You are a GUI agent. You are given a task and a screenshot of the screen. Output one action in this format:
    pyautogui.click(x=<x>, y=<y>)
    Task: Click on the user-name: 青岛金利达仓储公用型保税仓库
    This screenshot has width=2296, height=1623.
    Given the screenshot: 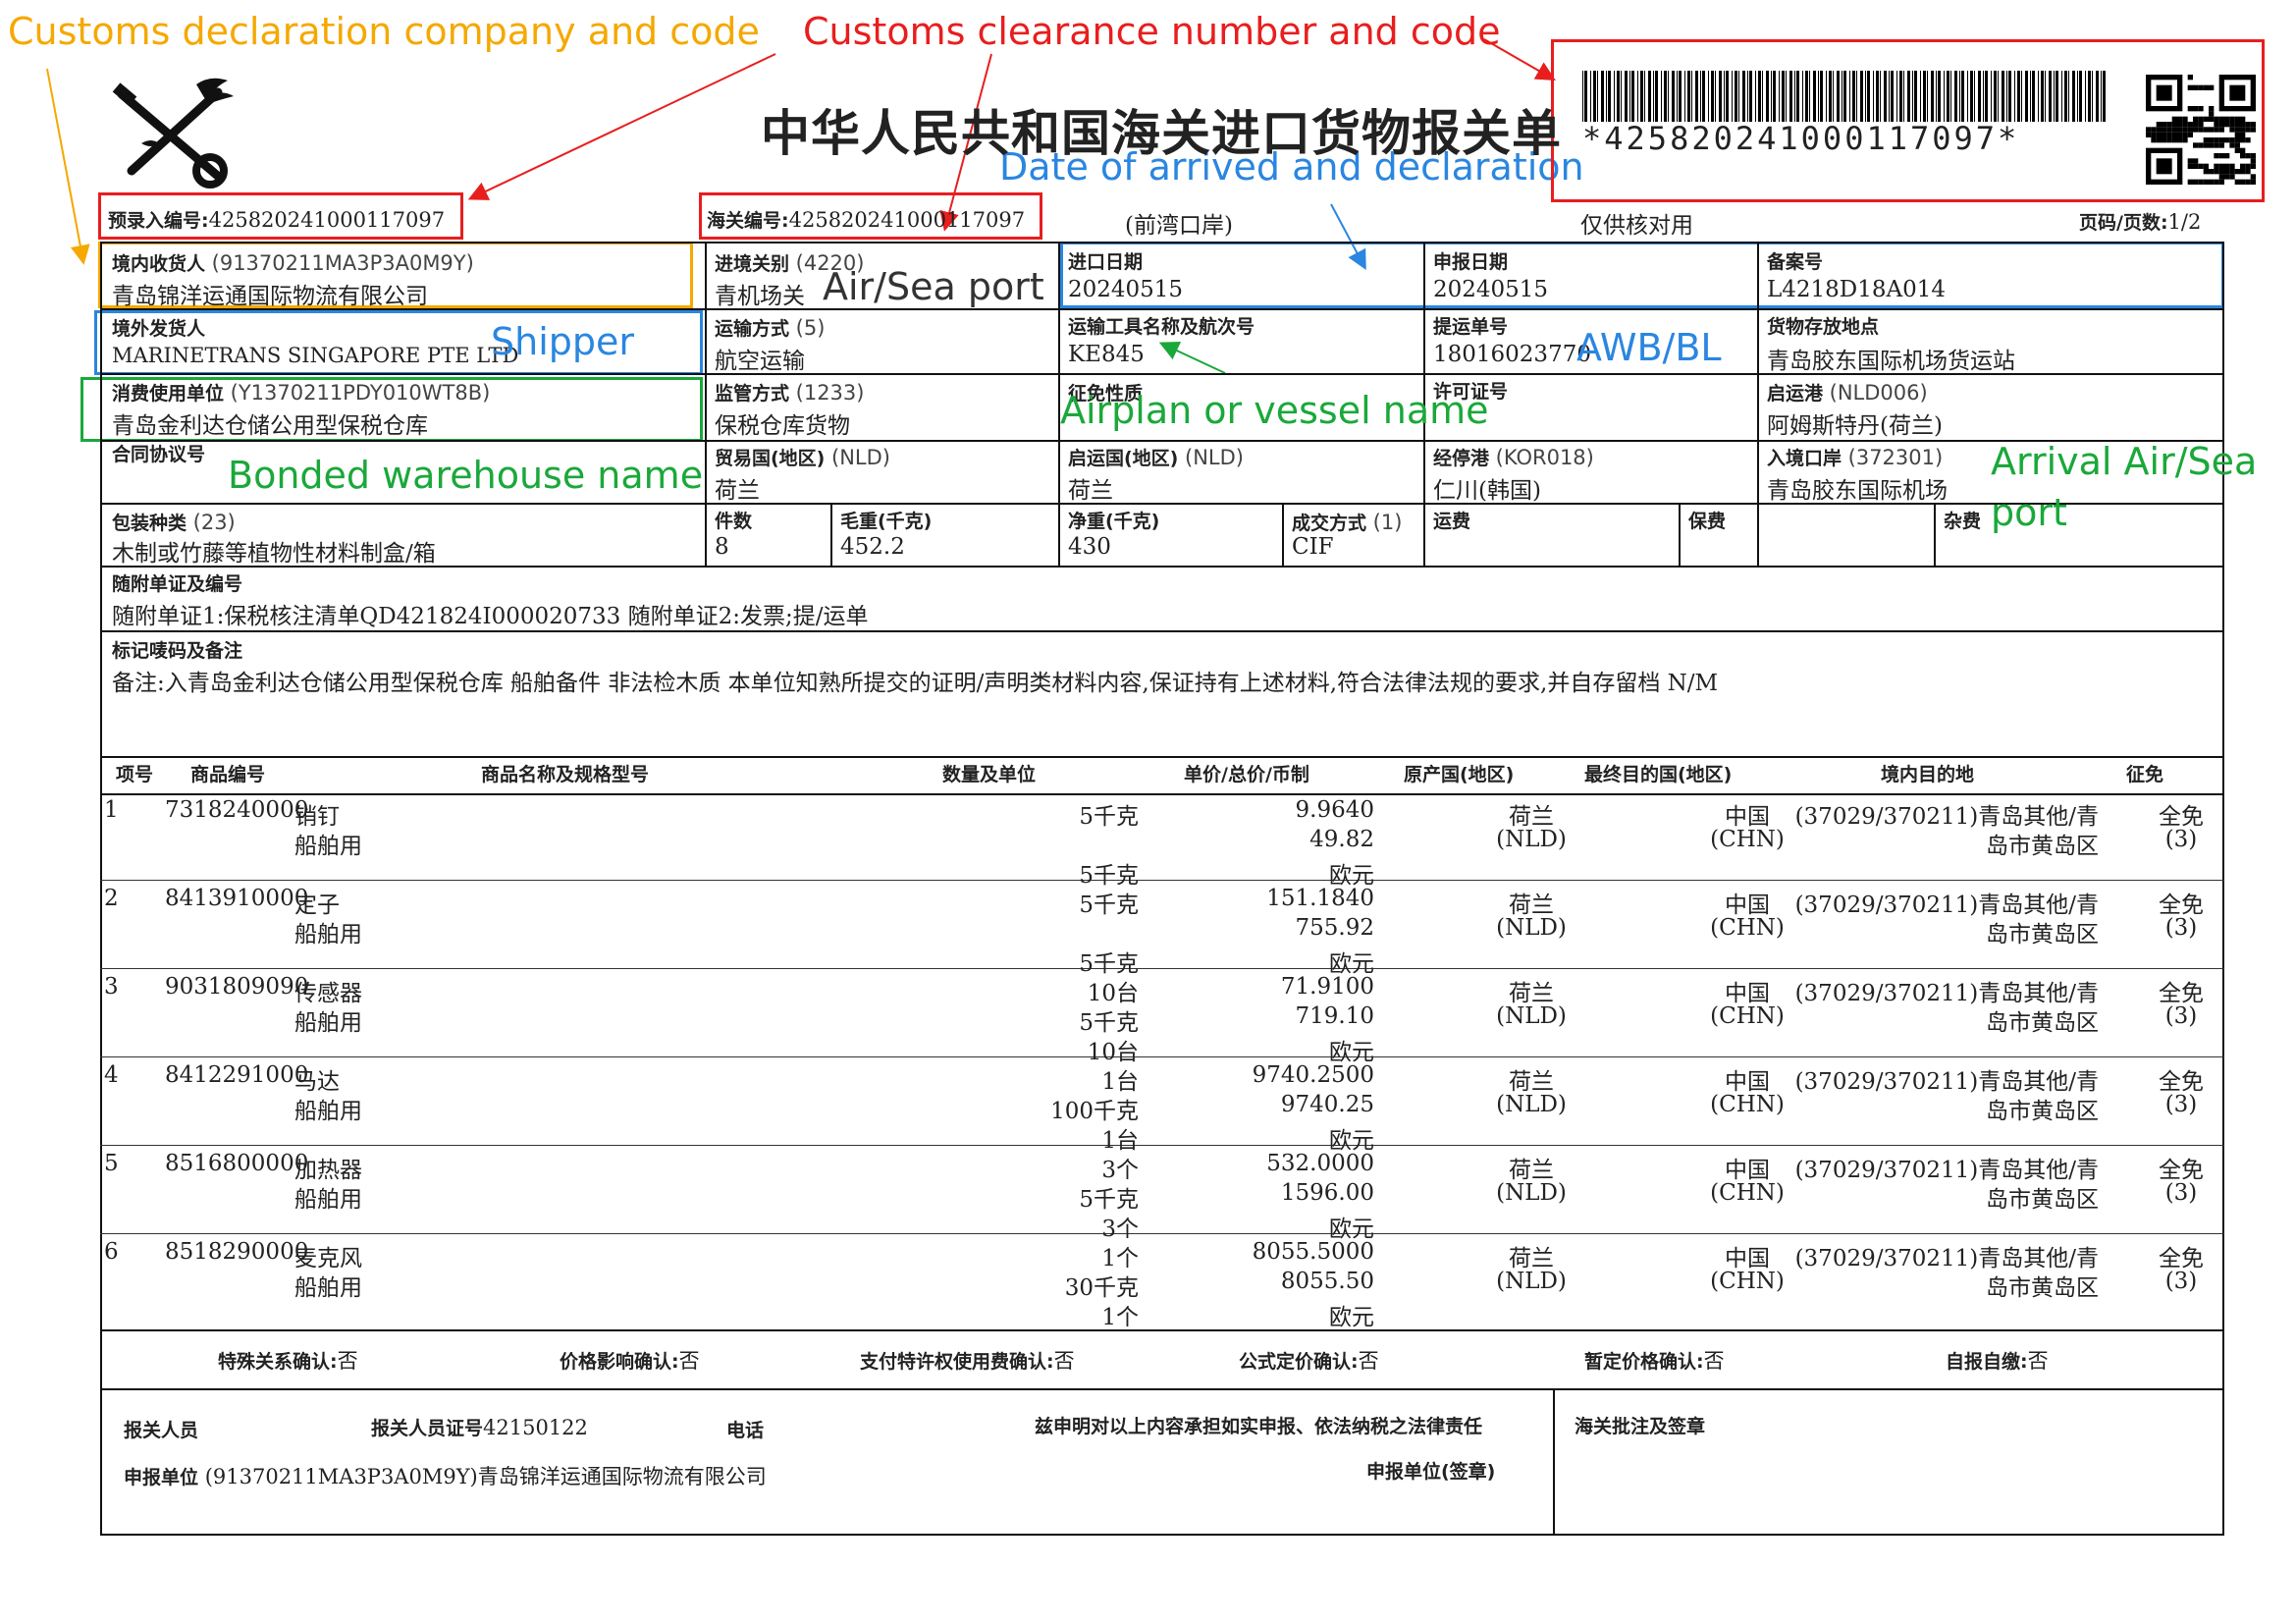 What is the action you would take?
    pyautogui.click(x=270, y=426)
    